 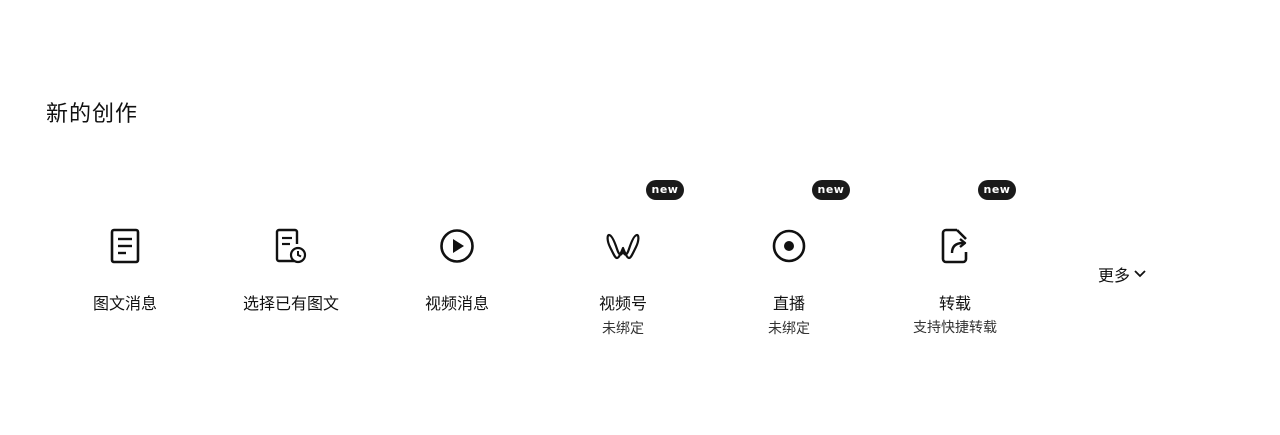 I want to click on item-label: 转载, so click(x=954, y=303).